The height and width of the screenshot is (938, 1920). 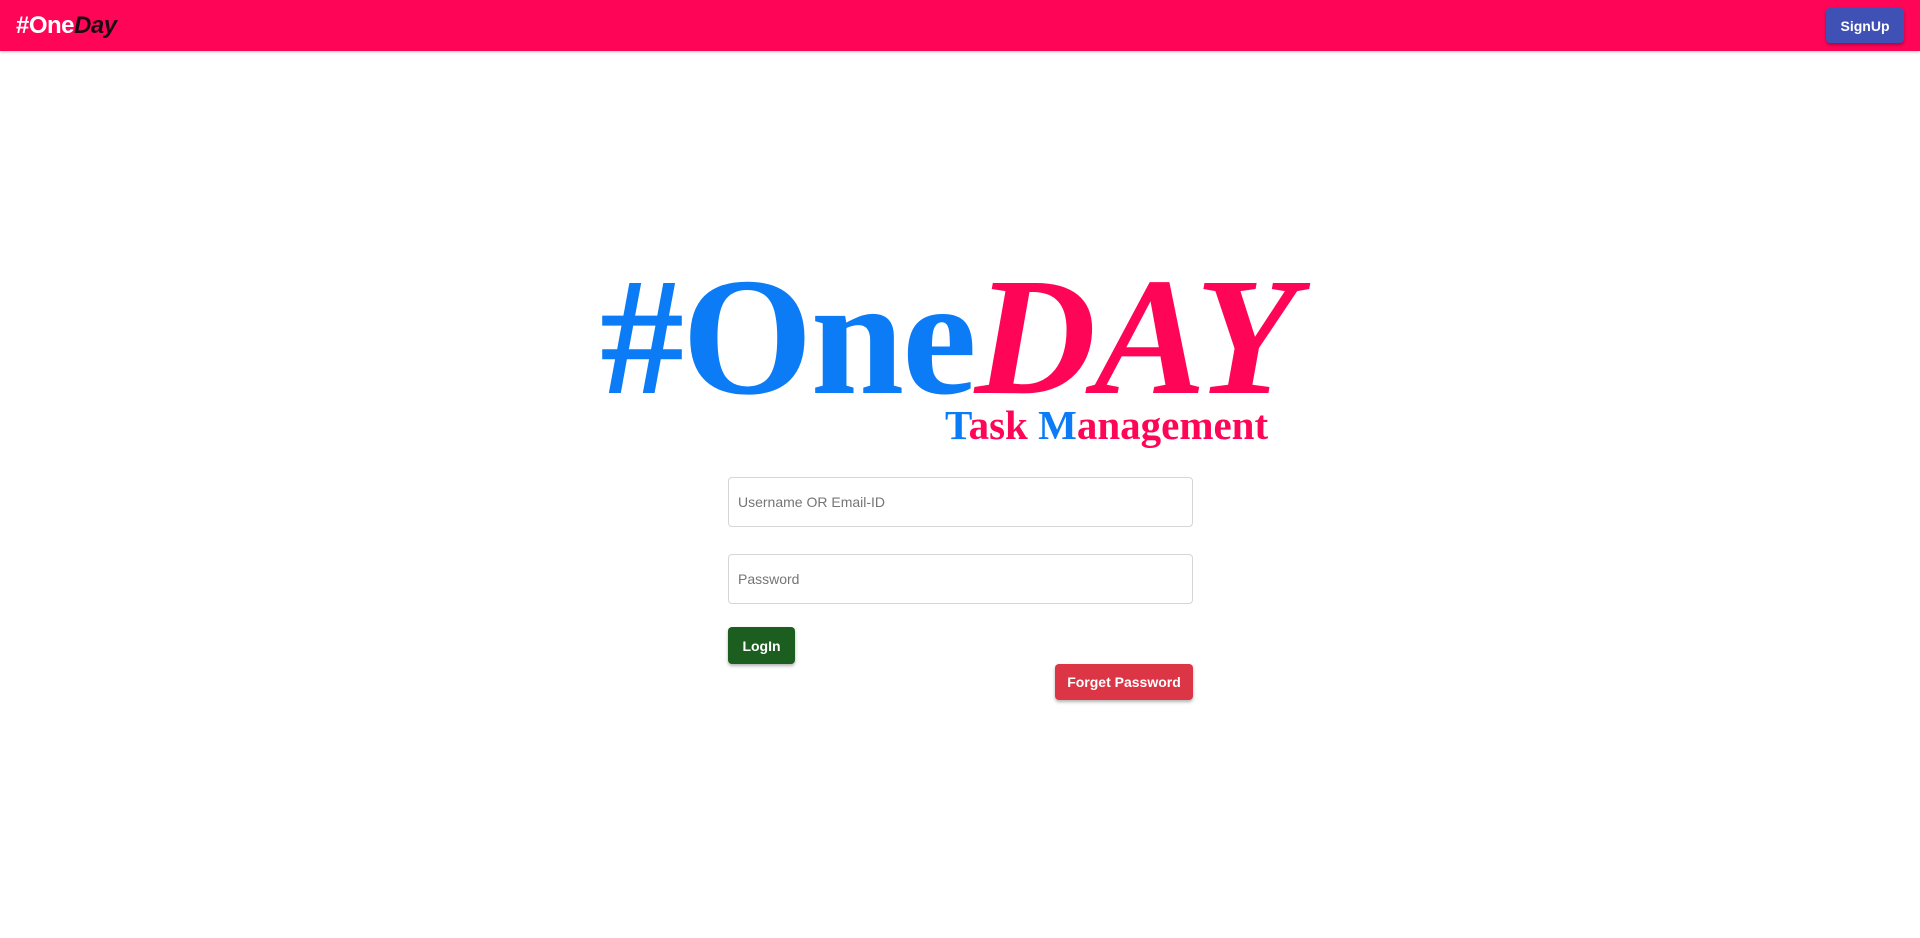 What do you see at coordinates (788, 337) in the screenshot?
I see `logo-title-one: #One` at bounding box center [788, 337].